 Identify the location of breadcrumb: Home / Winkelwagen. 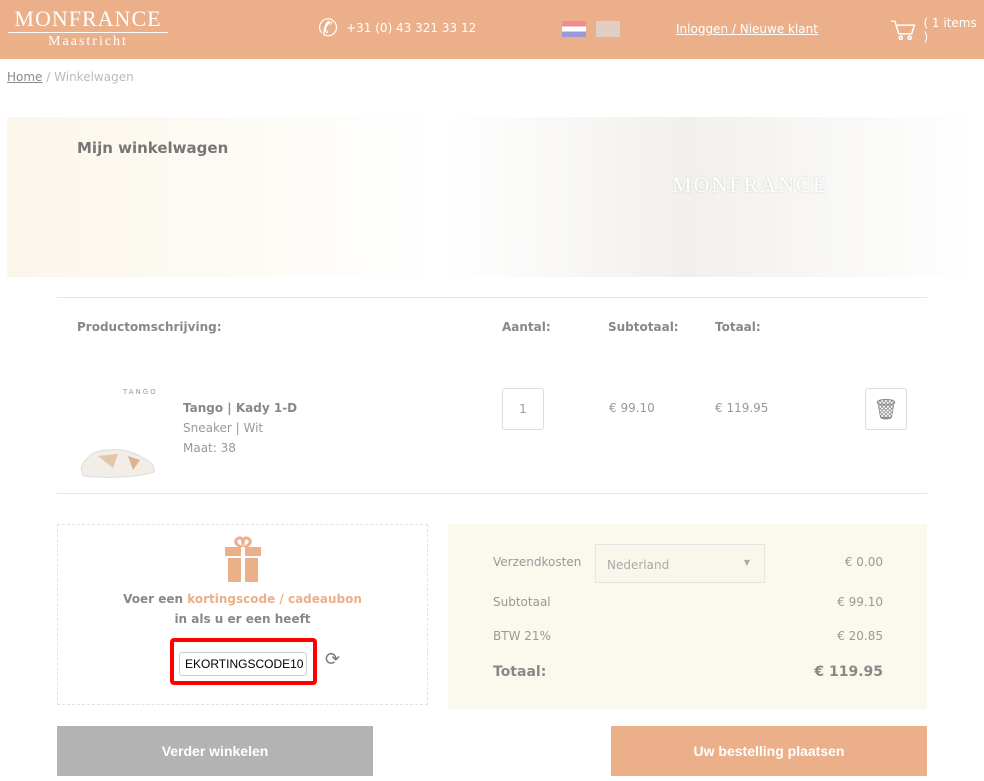
(70, 77).